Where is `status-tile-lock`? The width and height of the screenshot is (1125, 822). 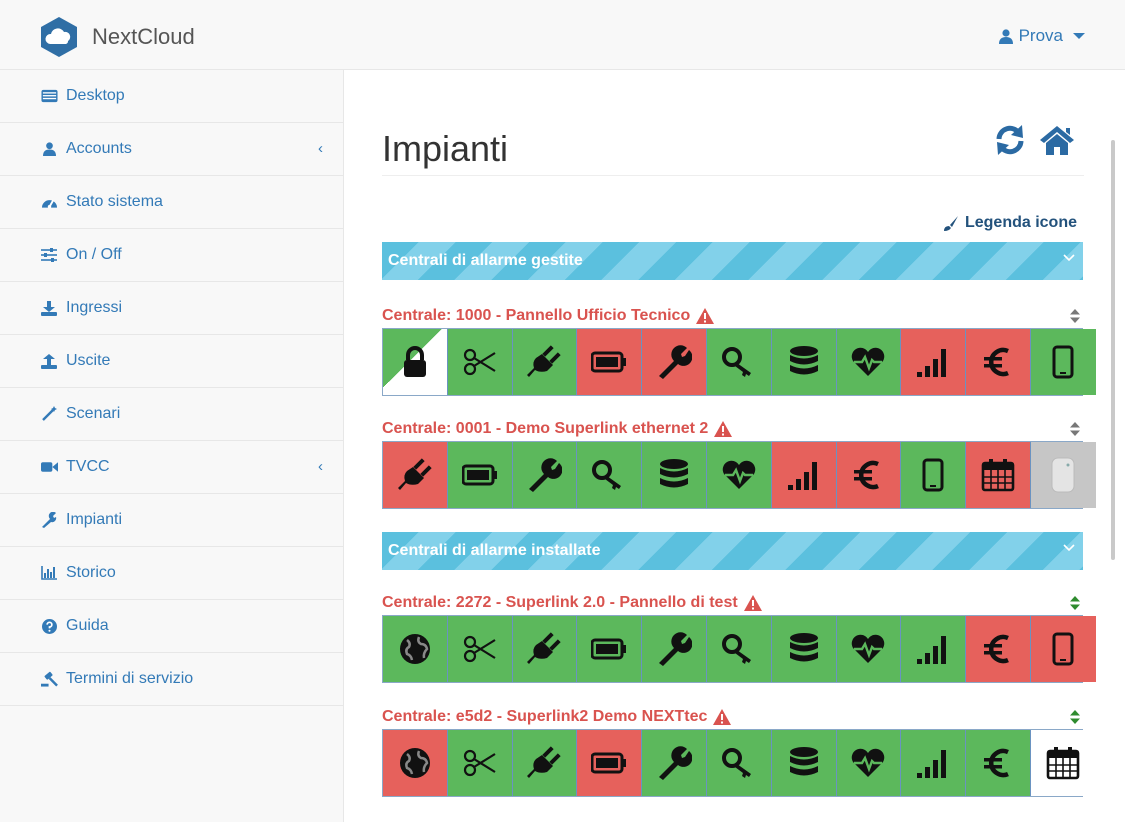 status-tile-lock is located at coordinates (415, 362).